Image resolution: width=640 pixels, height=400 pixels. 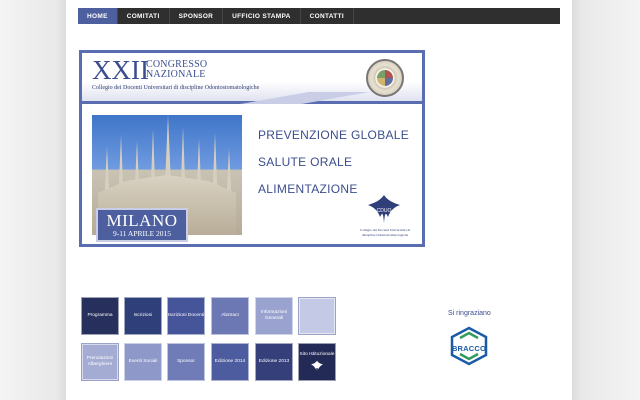 I want to click on page-shadow-right, so click(x=606, y=200).